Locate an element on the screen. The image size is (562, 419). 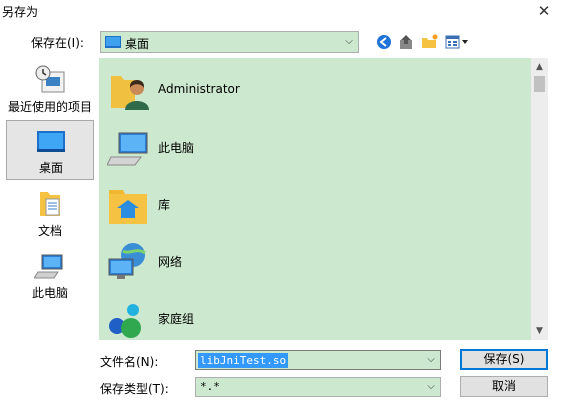
documents-icon is located at coordinates (50, 204).